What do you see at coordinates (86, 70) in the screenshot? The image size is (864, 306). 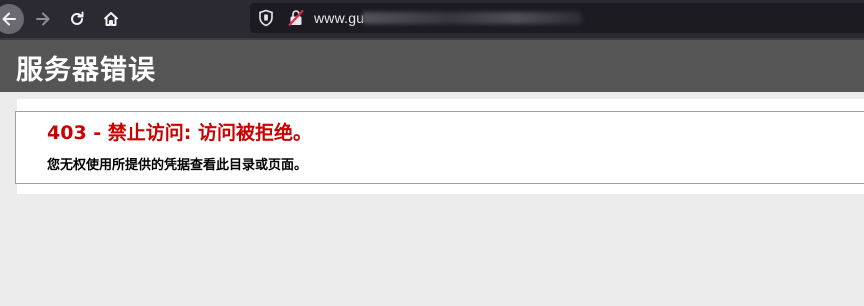 I see `page-title: 服务器错误` at bounding box center [86, 70].